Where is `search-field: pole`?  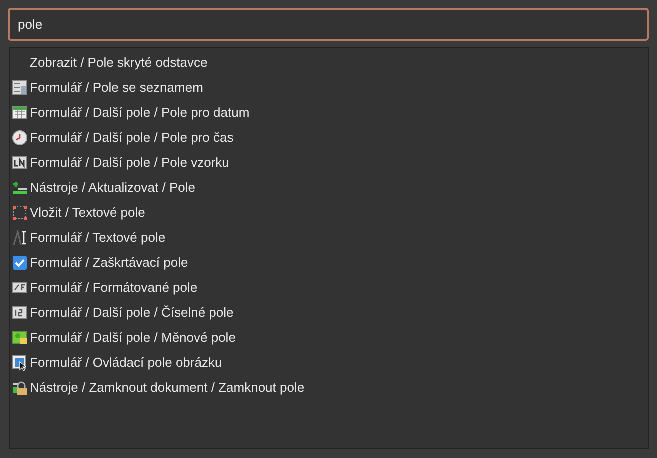 search-field: pole is located at coordinates (328, 24).